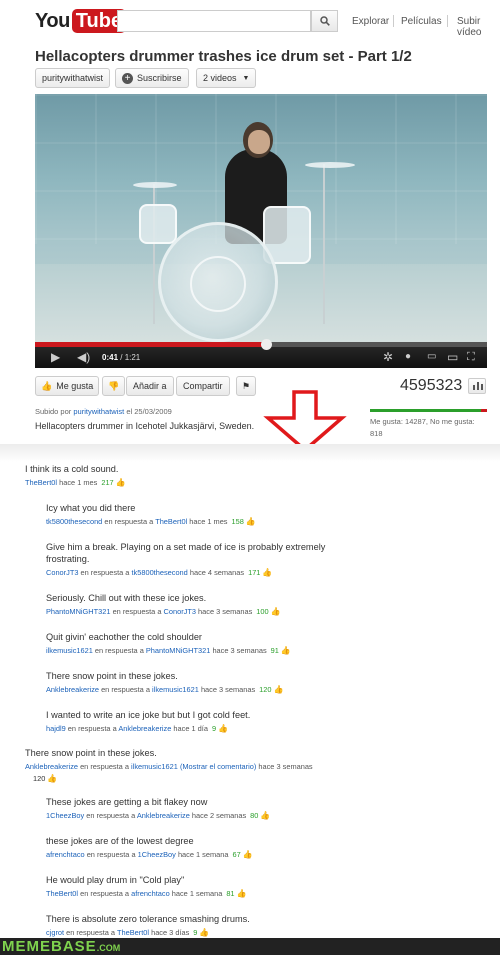 The height and width of the screenshot is (955, 500). What do you see at coordinates (65, 854) in the screenshot?
I see `comment-author: afrenchtaco` at bounding box center [65, 854].